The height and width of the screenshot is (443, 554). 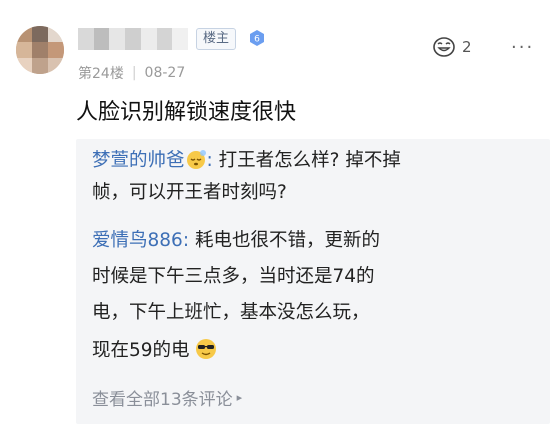 What do you see at coordinates (233, 276) in the screenshot?
I see `reply-2-text-2: 时候是下午三点多，当时还是74的` at bounding box center [233, 276].